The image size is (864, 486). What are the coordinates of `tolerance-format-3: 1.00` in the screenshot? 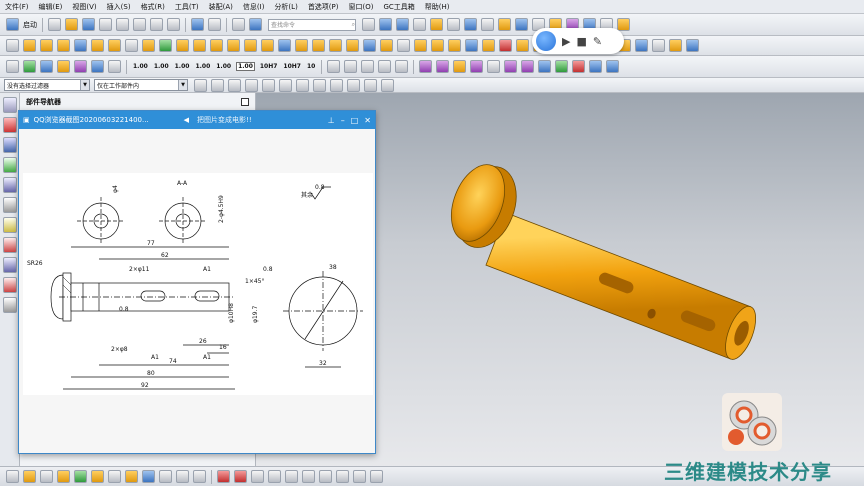 It's located at (182, 66).